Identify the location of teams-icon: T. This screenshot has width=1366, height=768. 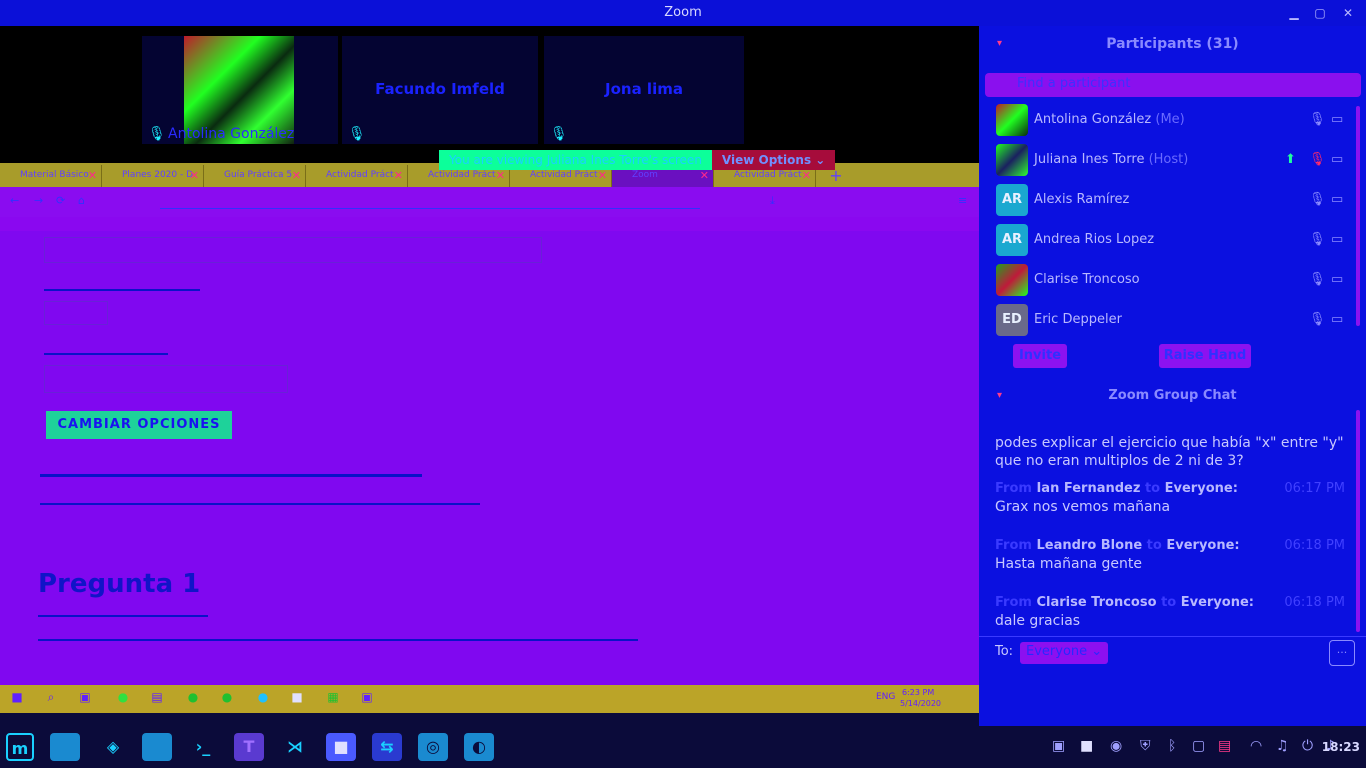
(249, 747).